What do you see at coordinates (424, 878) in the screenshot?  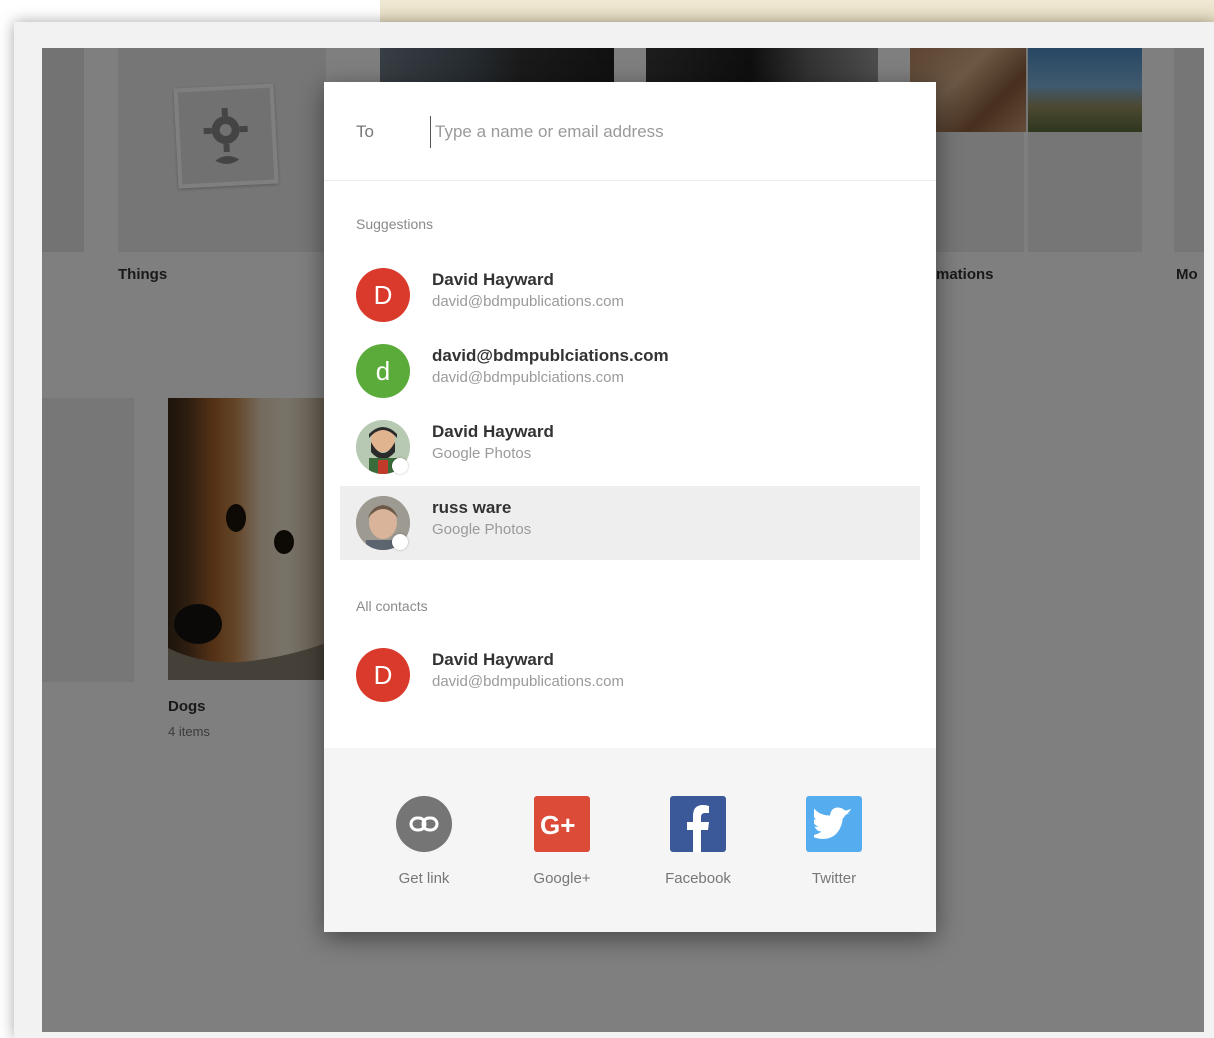 I see `share-label: Get link` at bounding box center [424, 878].